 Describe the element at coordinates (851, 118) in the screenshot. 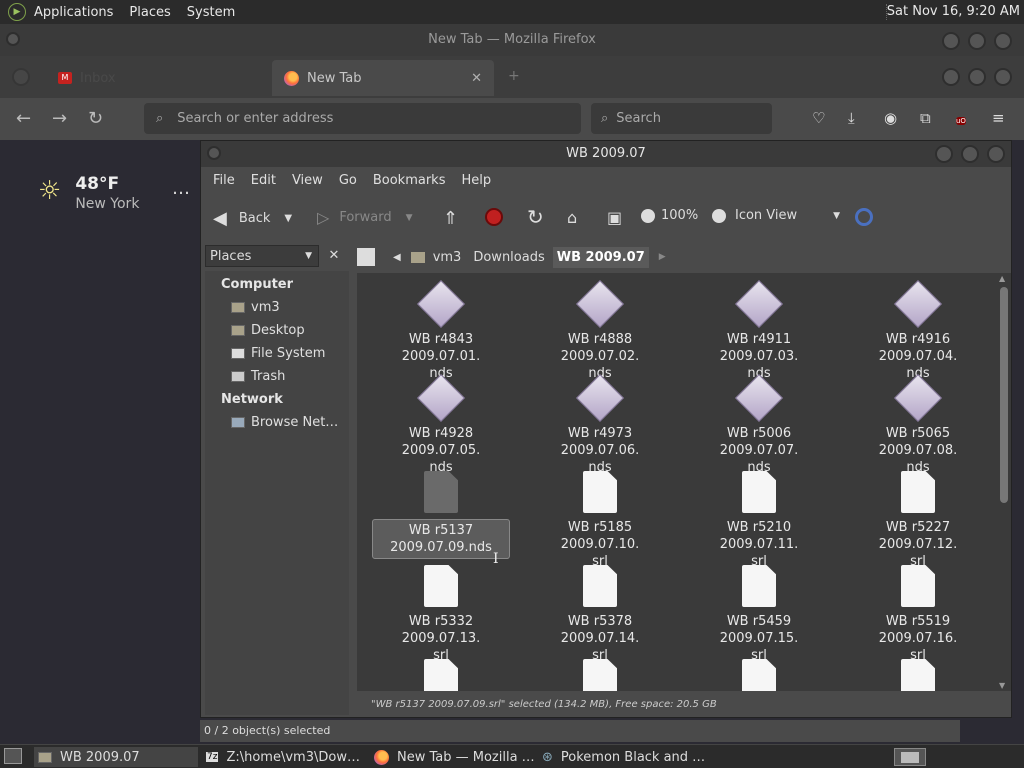

I see `downloads-icon: ⤓` at that location.